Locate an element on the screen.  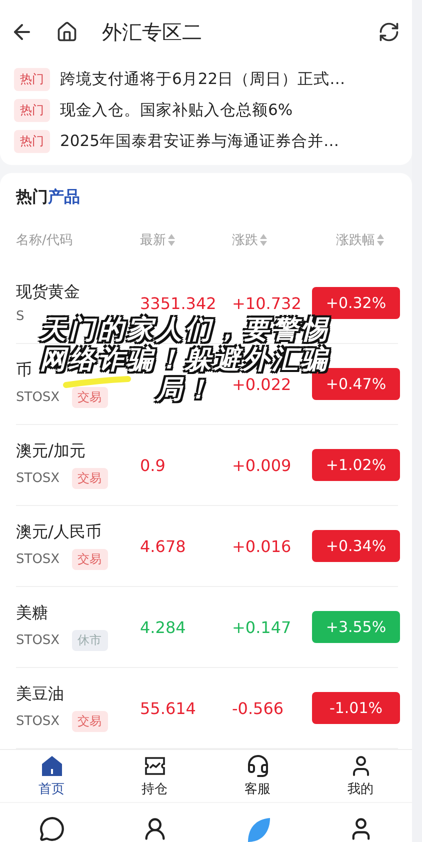
product-name: 澳元/加元 is located at coordinates (51, 451).